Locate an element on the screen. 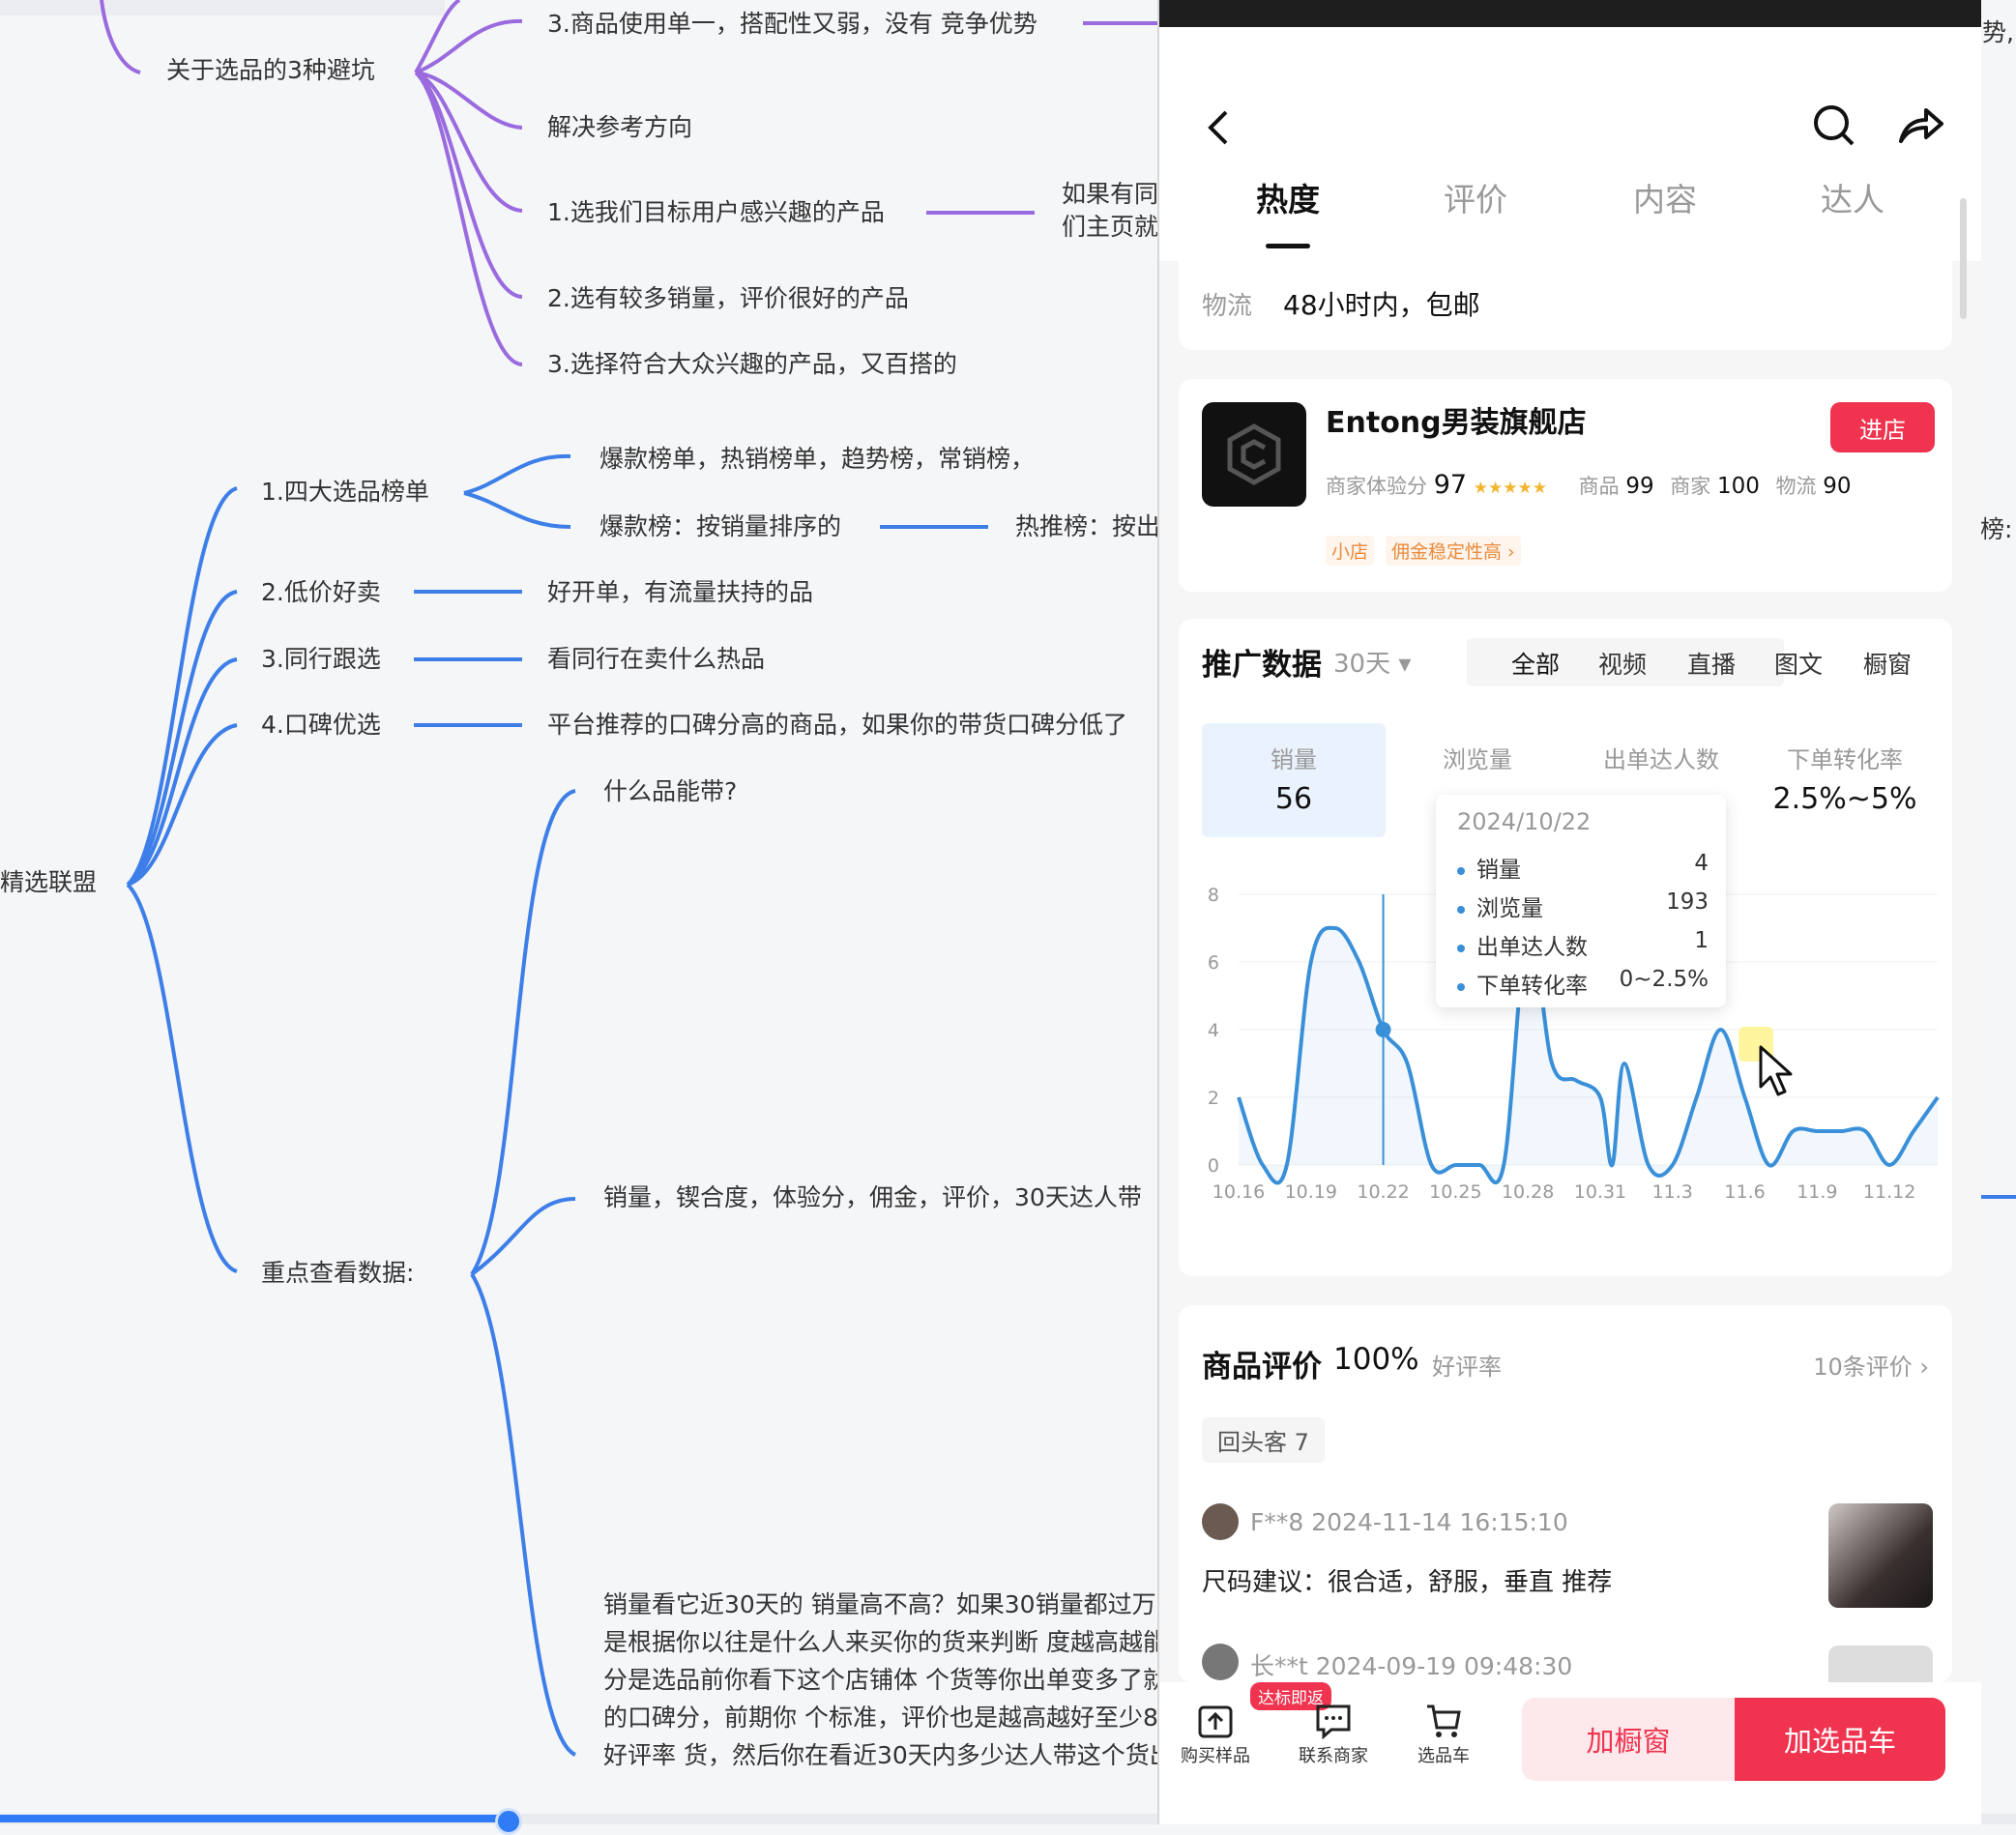 The height and width of the screenshot is (1835, 2016). add-to-cart-button: 加选品车 is located at coordinates (1840, 1739).